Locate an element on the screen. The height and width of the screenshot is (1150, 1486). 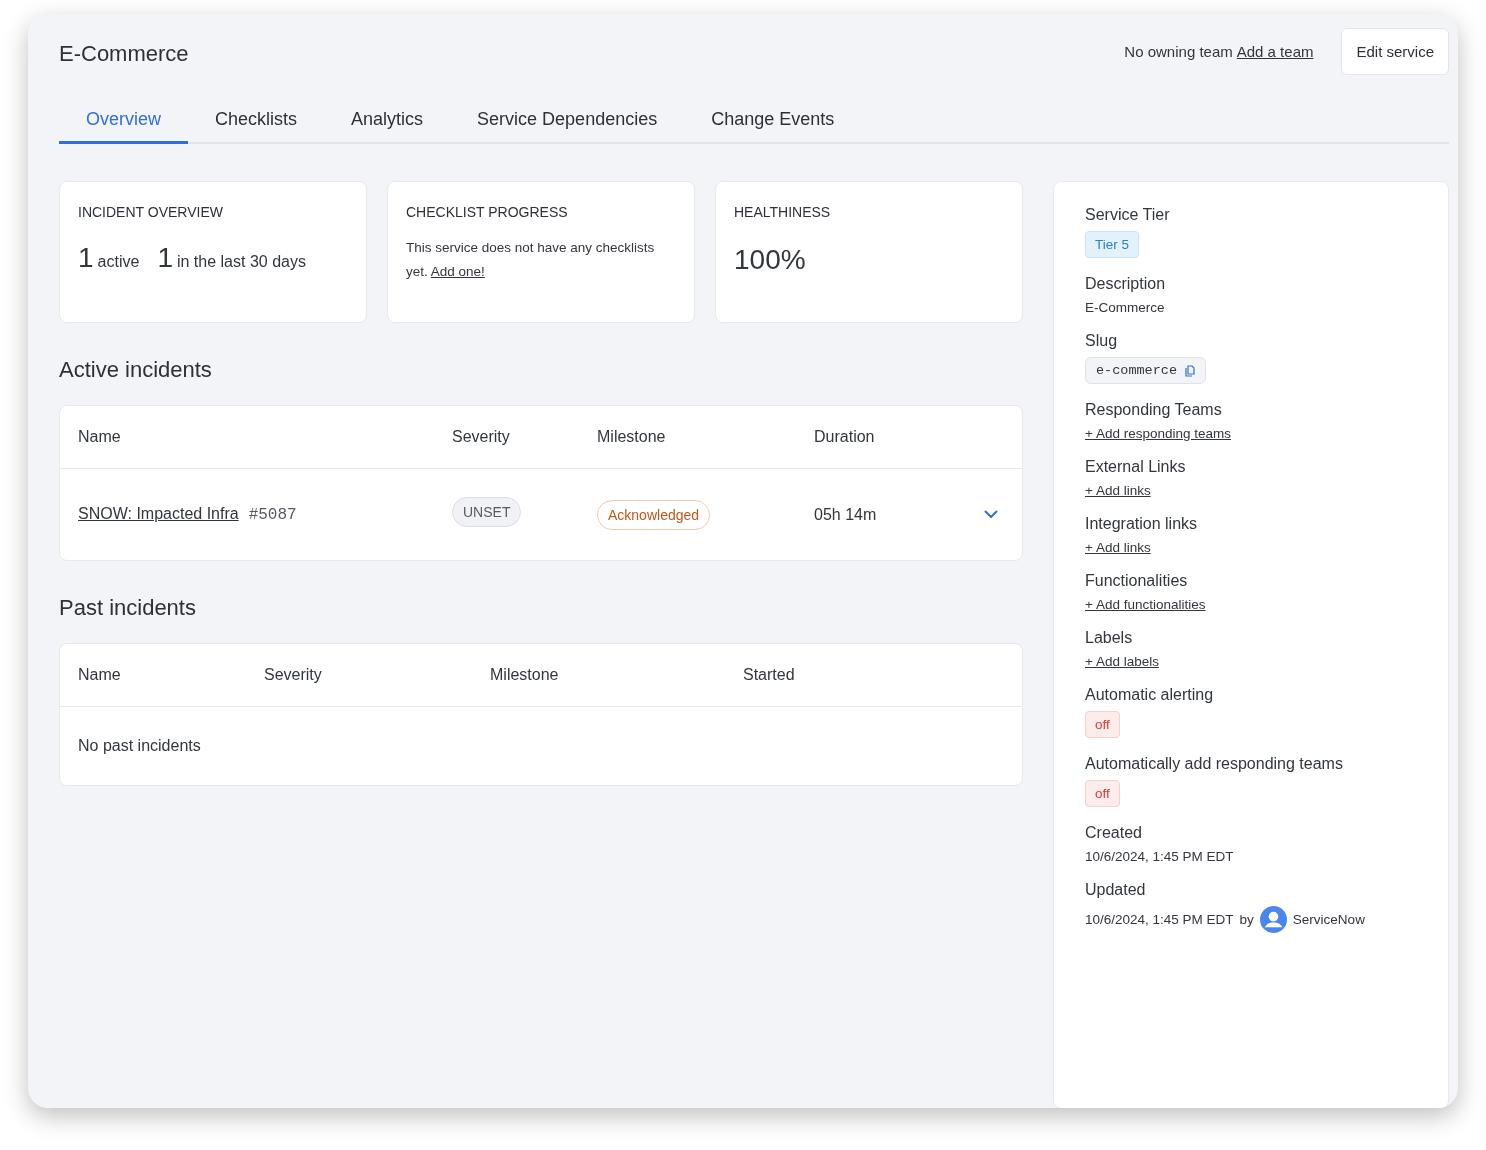
add-link: + Add labels is located at coordinates (1122, 661).